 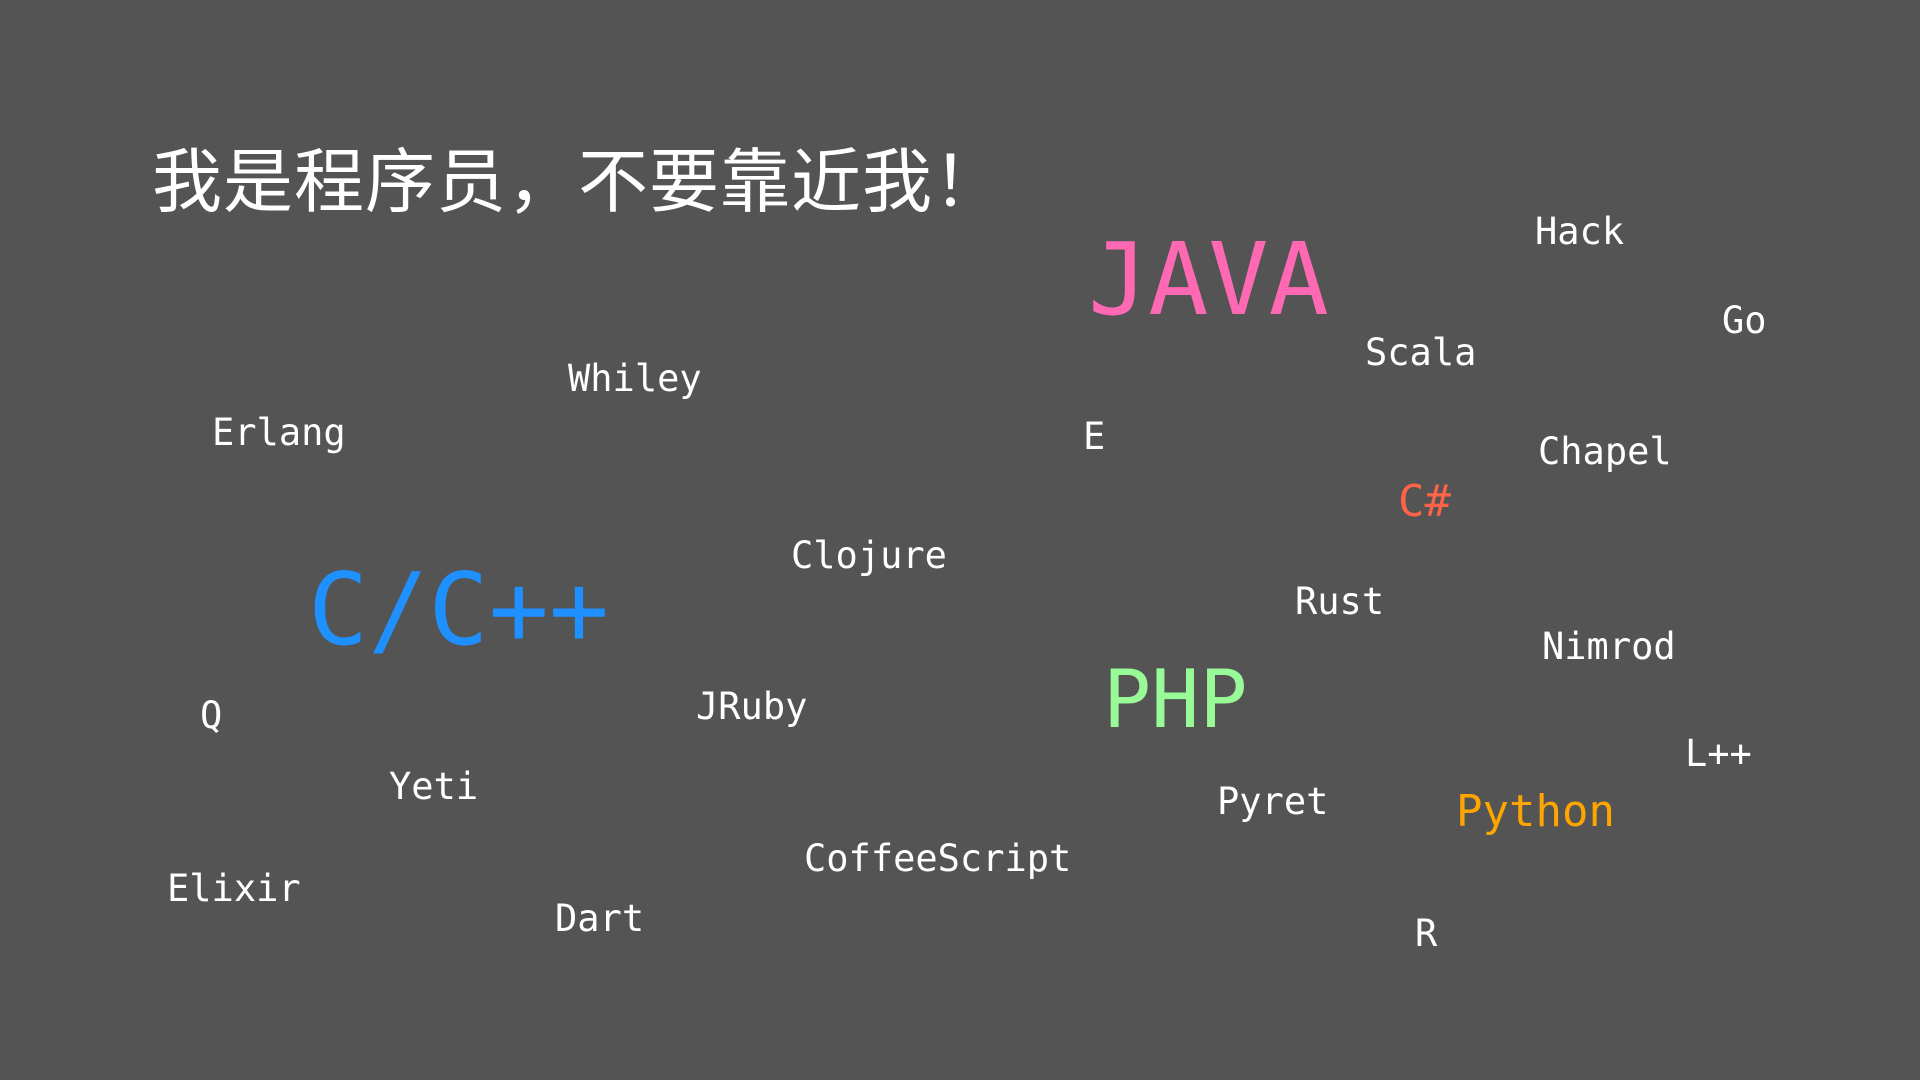 What do you see at coordinates (869, 555) in the screenshot?
I see `word-clojure: Clojure` at bounding box center [869, 555].